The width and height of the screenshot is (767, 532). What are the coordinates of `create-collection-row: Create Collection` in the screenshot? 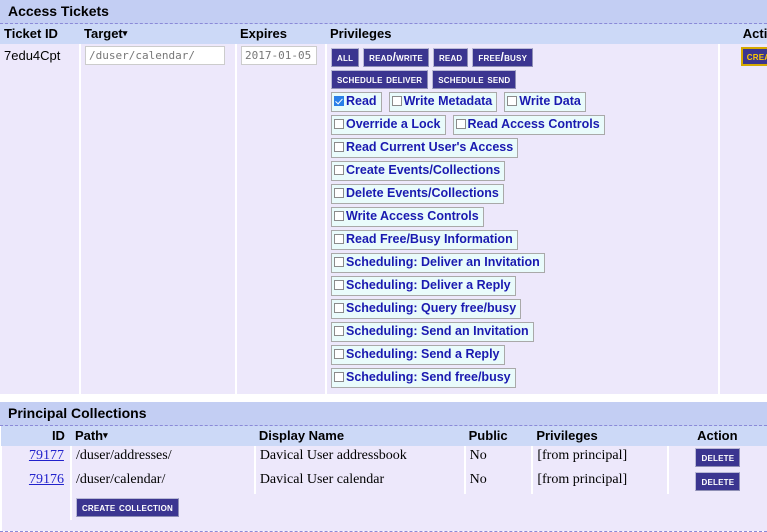 It's located at (383, 507).